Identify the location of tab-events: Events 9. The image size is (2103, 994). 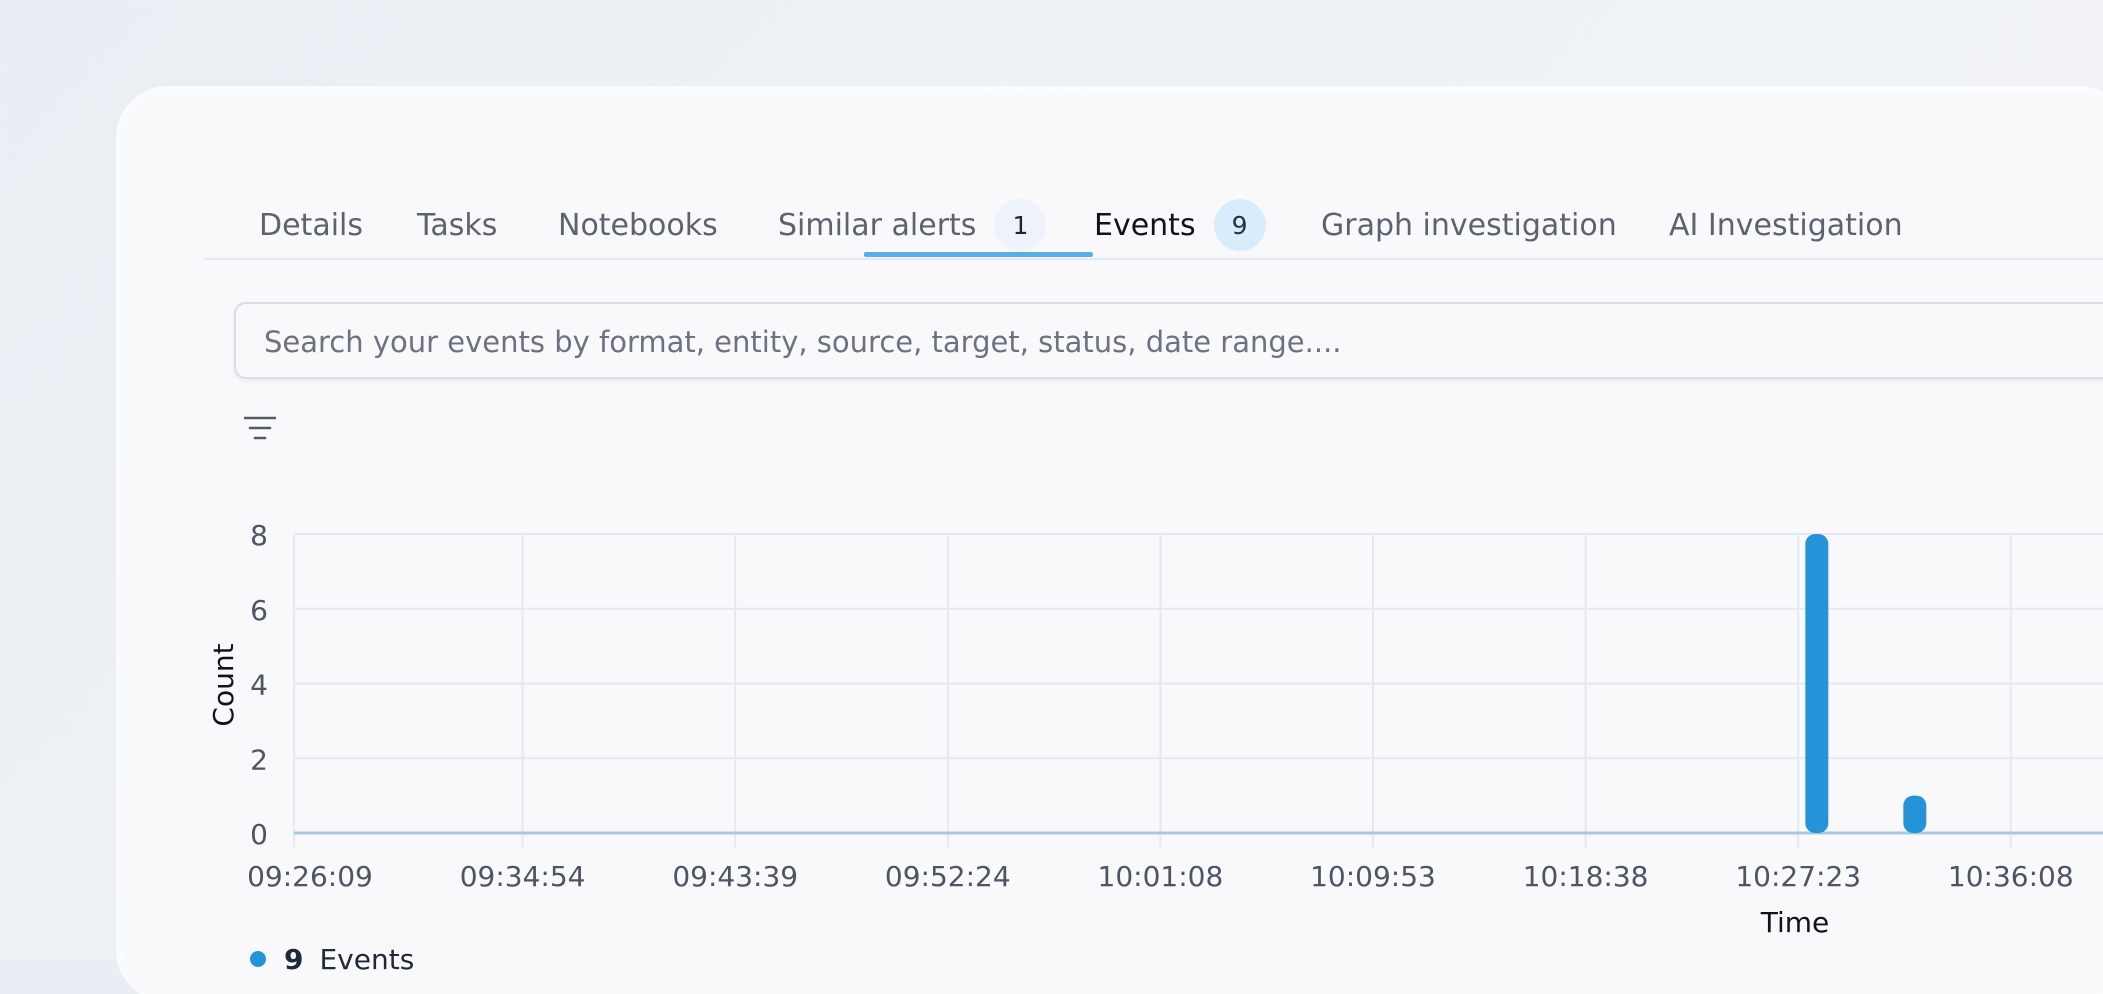
(1180, 225).